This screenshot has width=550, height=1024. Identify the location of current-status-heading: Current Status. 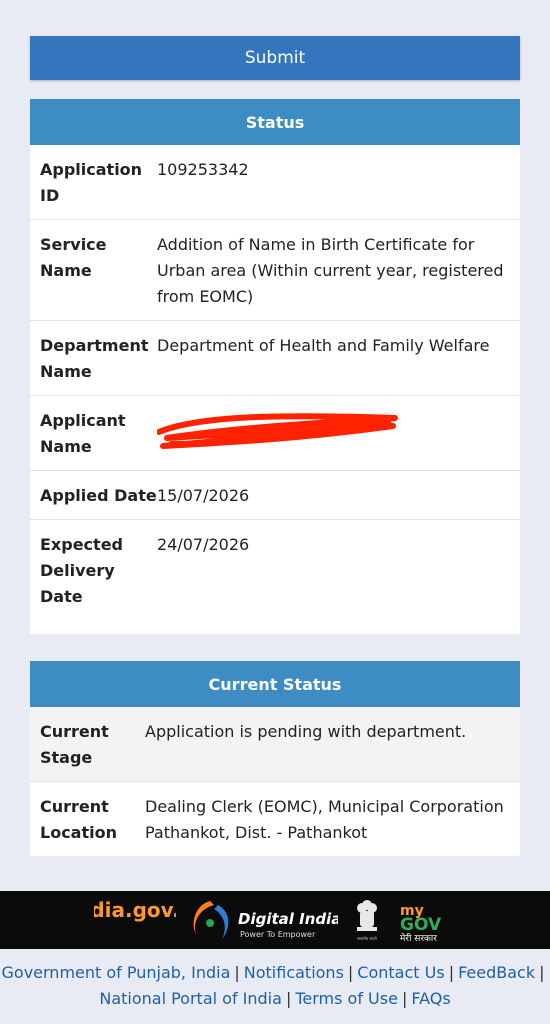
(275, 684).